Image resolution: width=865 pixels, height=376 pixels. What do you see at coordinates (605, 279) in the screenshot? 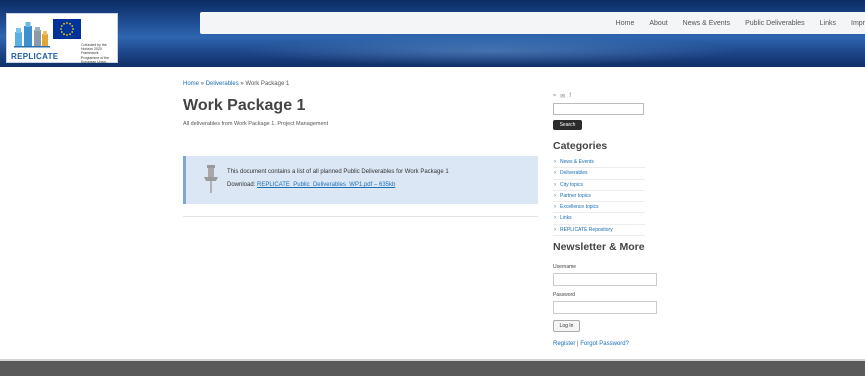
I see `username-input` at bounding box center [605, 279].